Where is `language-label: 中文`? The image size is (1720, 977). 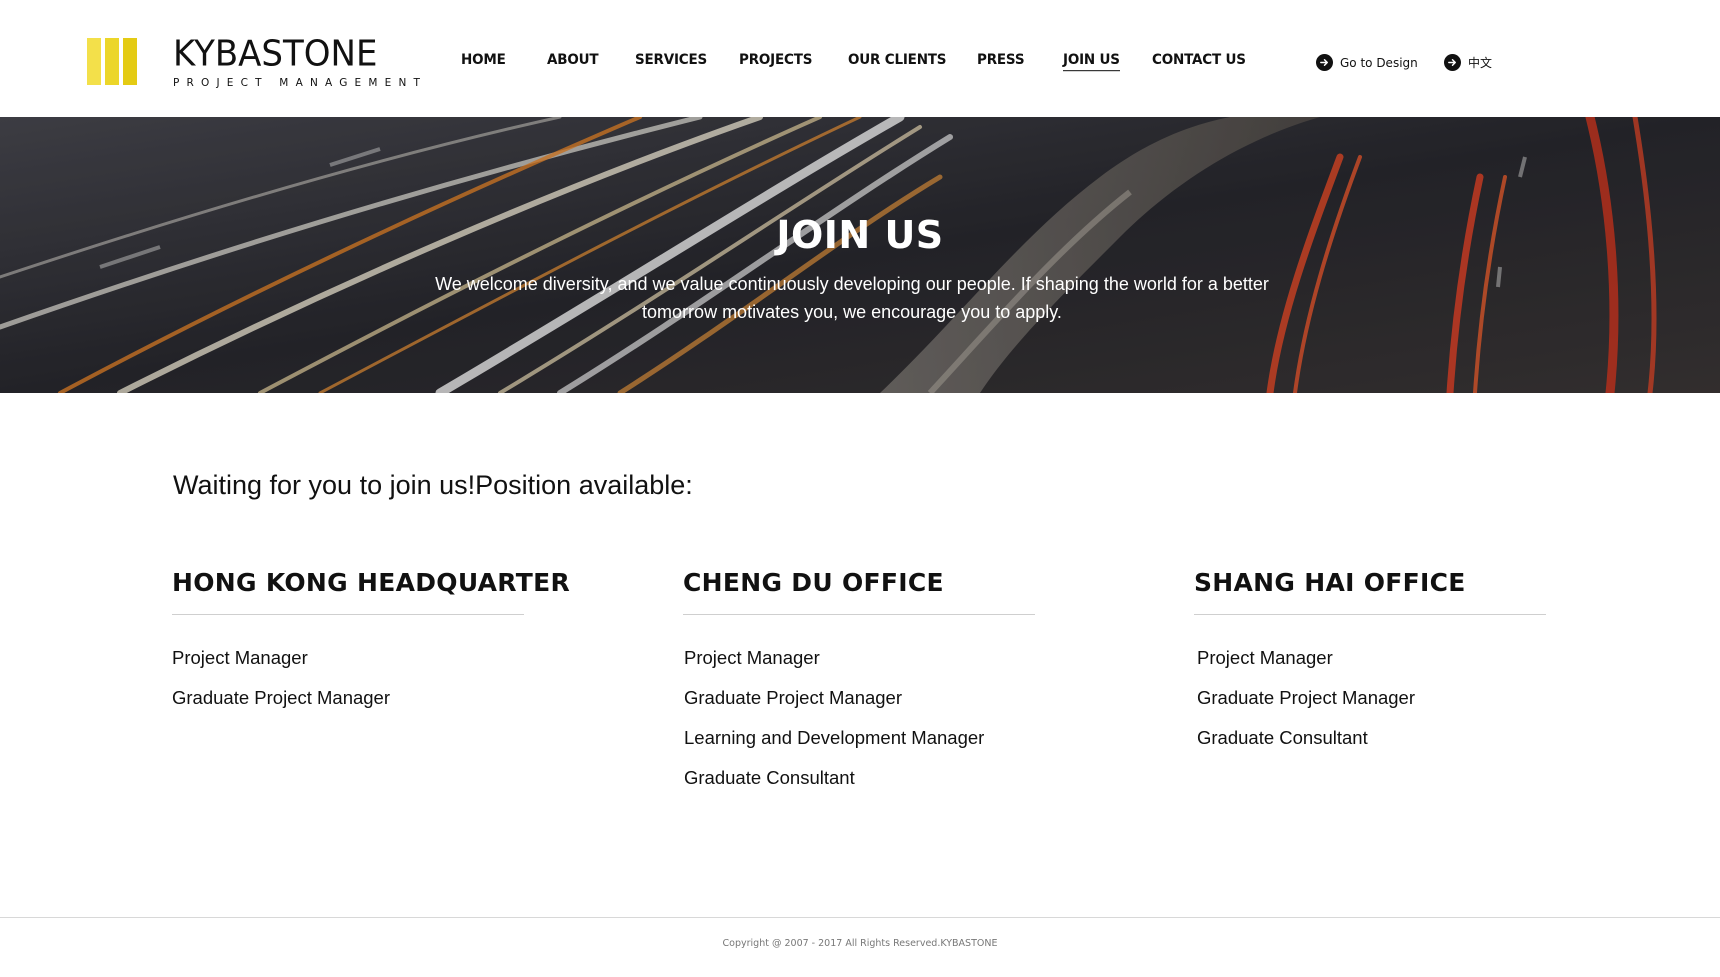 language-label: 中文 is located at coordinates (1480, 63).